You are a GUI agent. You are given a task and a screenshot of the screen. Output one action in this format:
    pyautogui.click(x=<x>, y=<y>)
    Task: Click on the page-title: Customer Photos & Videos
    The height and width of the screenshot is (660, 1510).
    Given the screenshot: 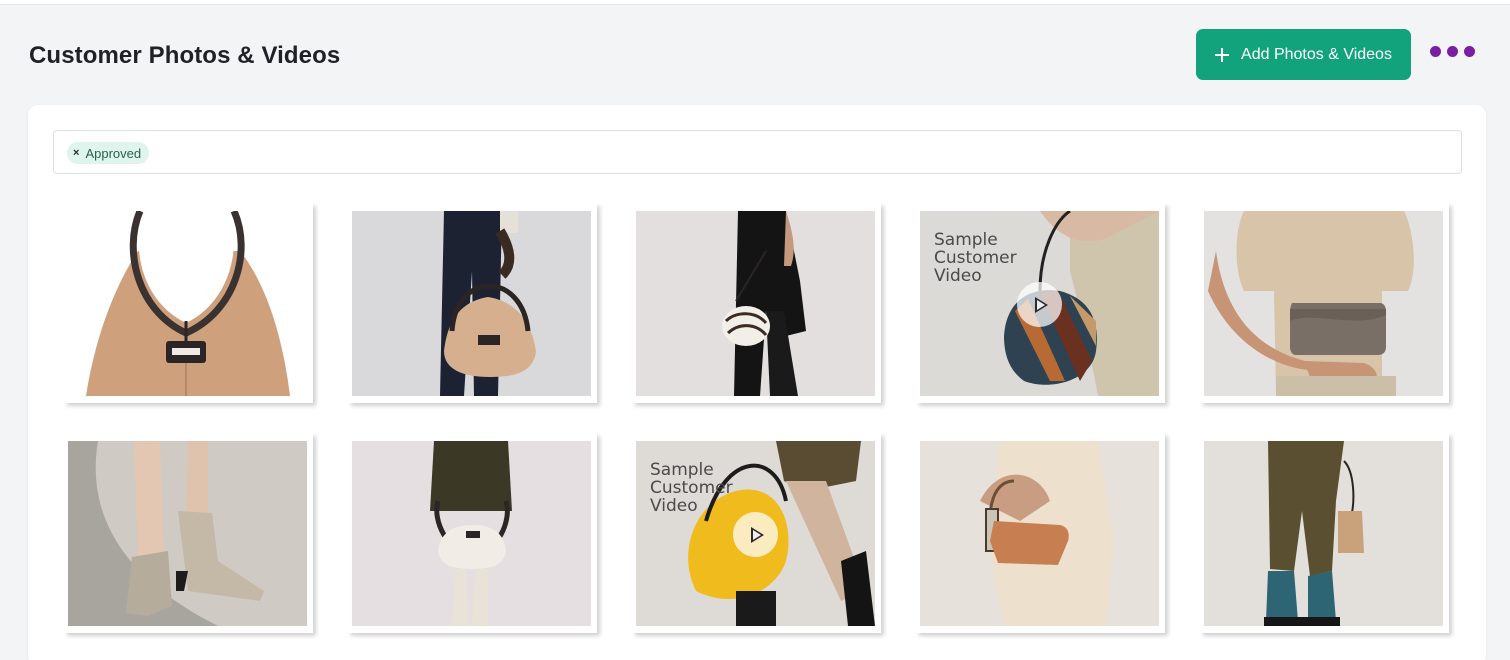 What is the action you would take?
    pyautogui.click(x=185, y=55)
    